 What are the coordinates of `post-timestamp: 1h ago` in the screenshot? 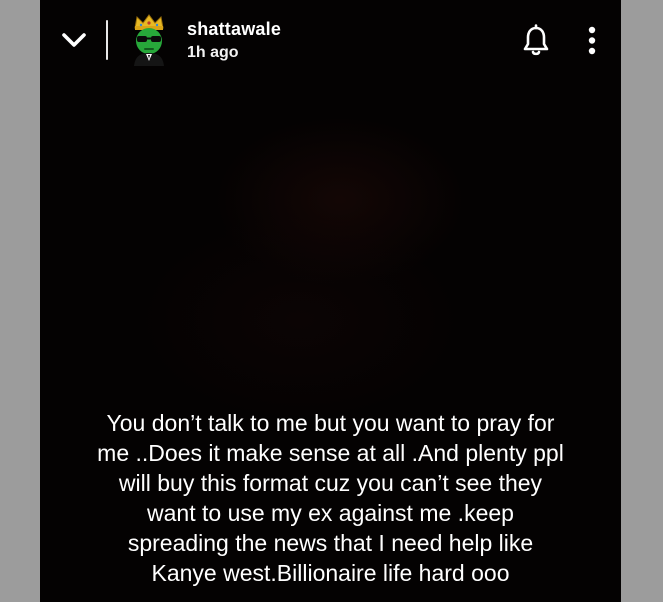 It's located at (213, 52).